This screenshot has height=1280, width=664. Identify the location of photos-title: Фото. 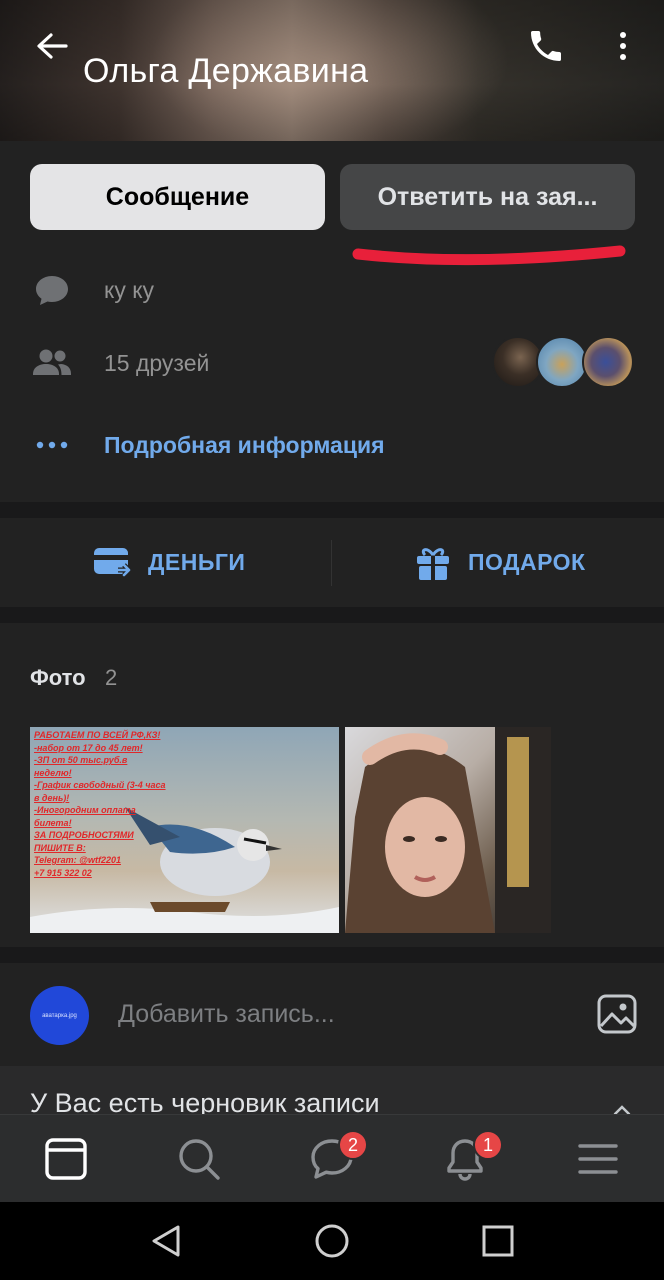
(58, 678).